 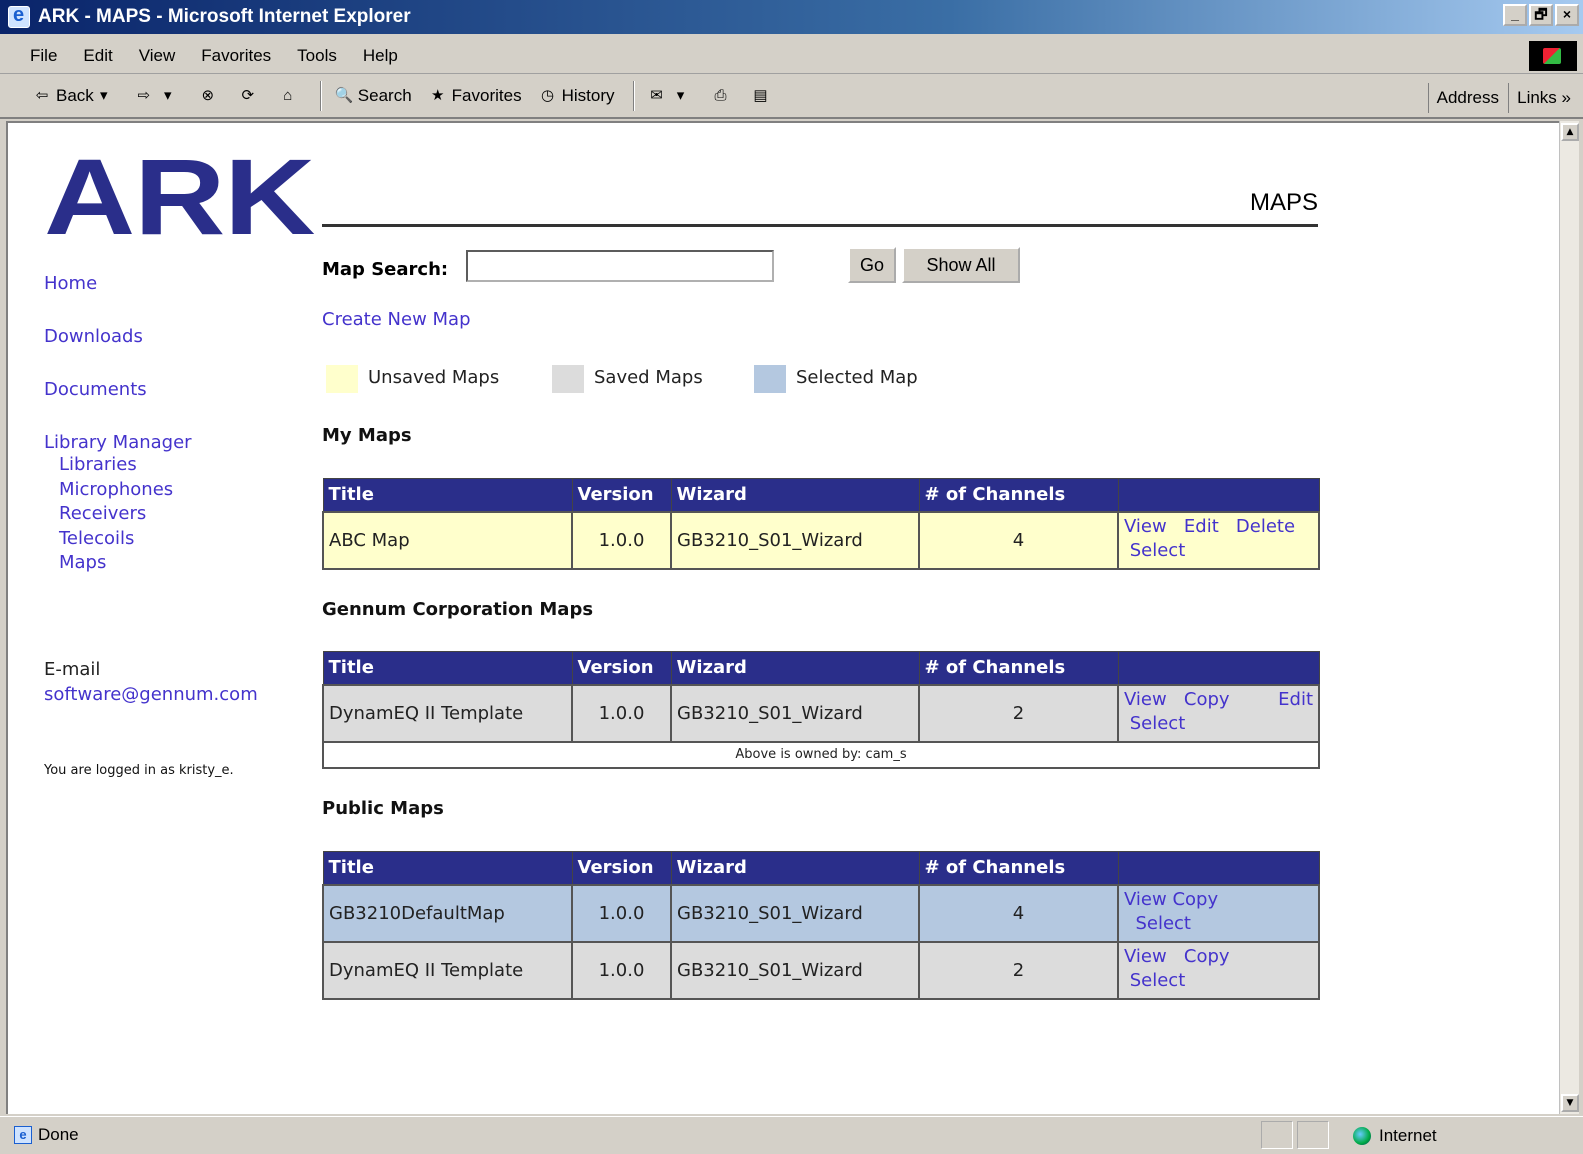 I want to click on nav-receivers: Receivers, so click(x=125, y=514).